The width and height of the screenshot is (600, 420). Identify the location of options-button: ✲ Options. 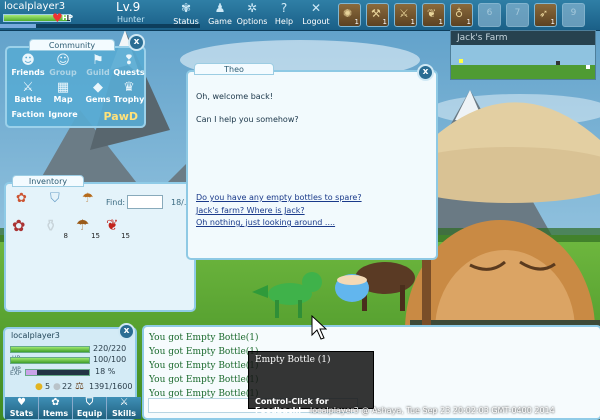
(252, 15).